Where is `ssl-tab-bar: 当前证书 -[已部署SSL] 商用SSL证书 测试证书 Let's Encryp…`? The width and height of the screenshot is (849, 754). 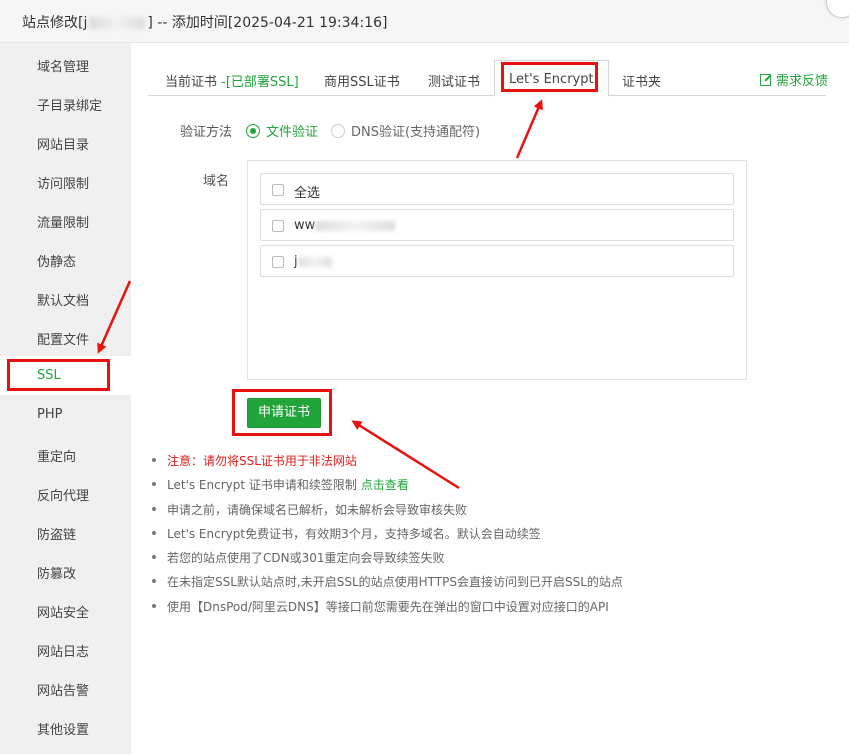
ssl-tab-bar: 当前证书 -[已部署SSL] 商用SSL证书 测试证书 Let's Encryp… is located at coordinates (487, 78).